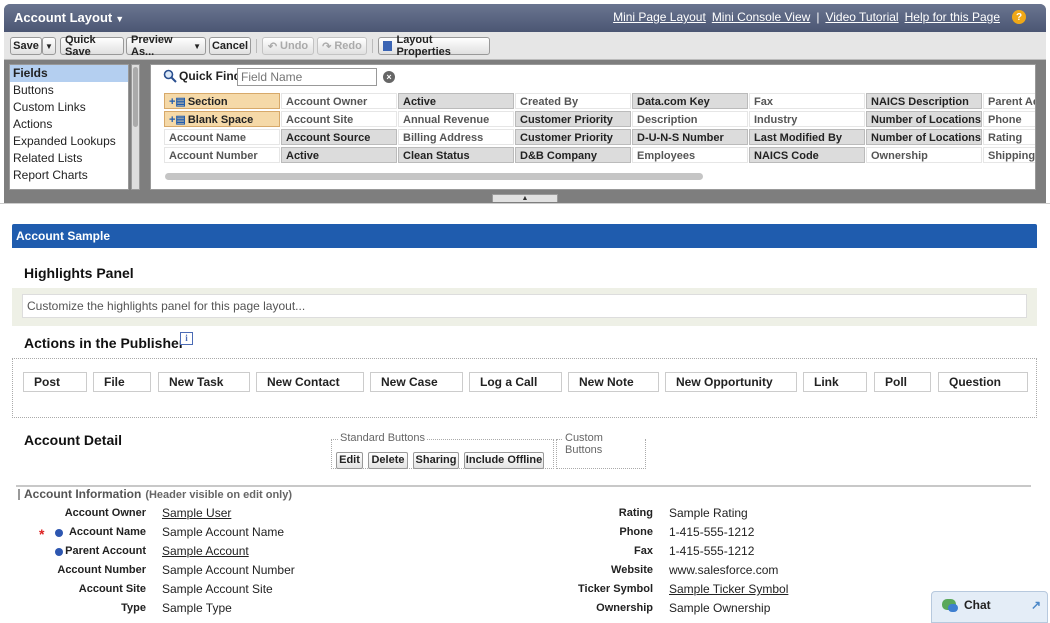 This screenshot has width=1050, height=623. I want to click on field-indicator-dot-icon, so click(59, 552).